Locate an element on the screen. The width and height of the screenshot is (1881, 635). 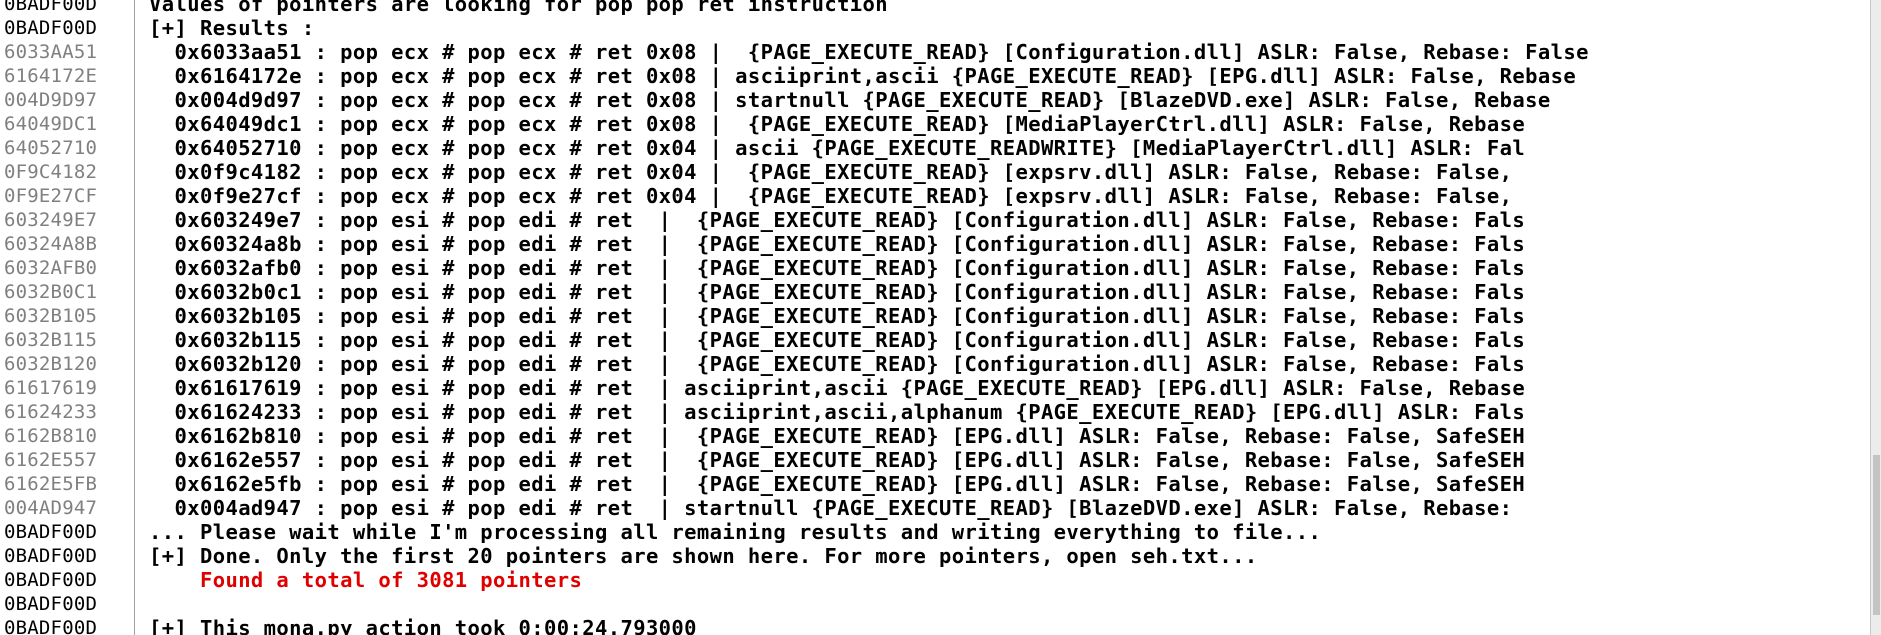
log-address: 6032B120 is located at coordinates (51, 364).